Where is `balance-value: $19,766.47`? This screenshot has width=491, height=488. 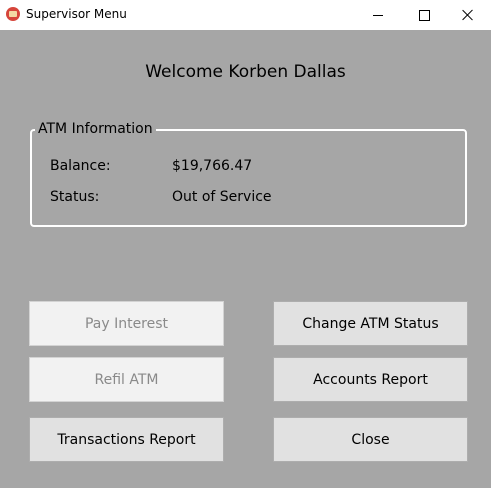 balance-value: $19,766.47 is located at coordinates (212, 166).